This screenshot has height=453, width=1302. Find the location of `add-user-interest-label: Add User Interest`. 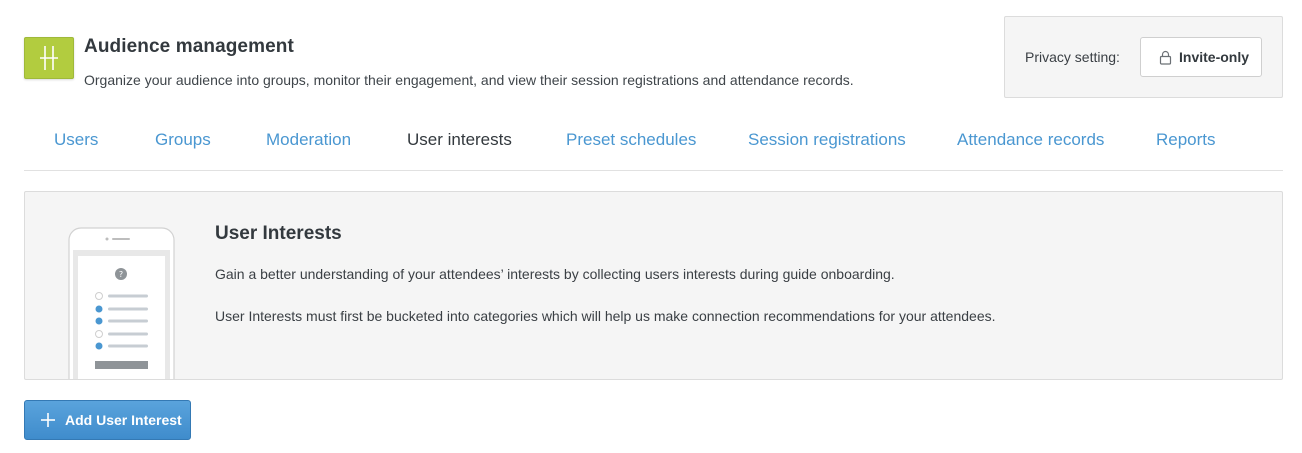

add-user-interest-label: Add User Interest is located at coordinates (123, 420).